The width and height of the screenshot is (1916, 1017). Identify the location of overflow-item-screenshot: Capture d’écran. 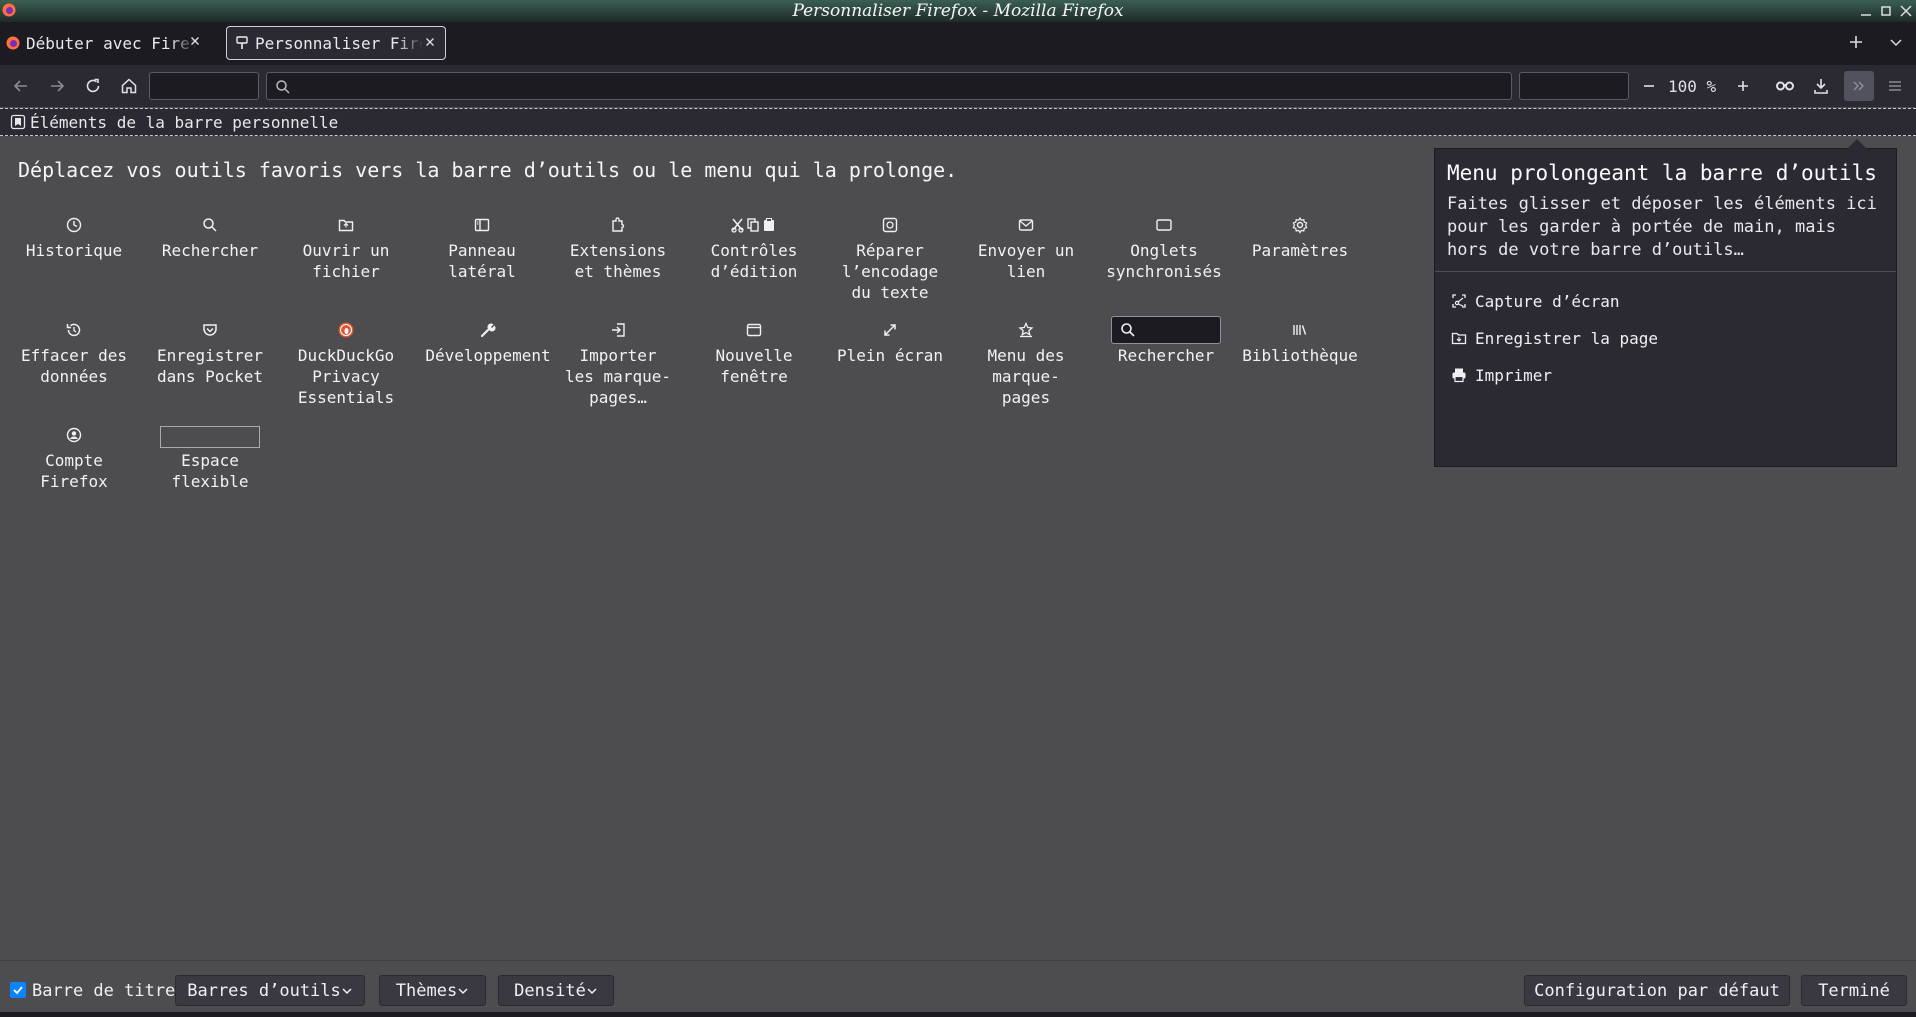
(1535, 301).